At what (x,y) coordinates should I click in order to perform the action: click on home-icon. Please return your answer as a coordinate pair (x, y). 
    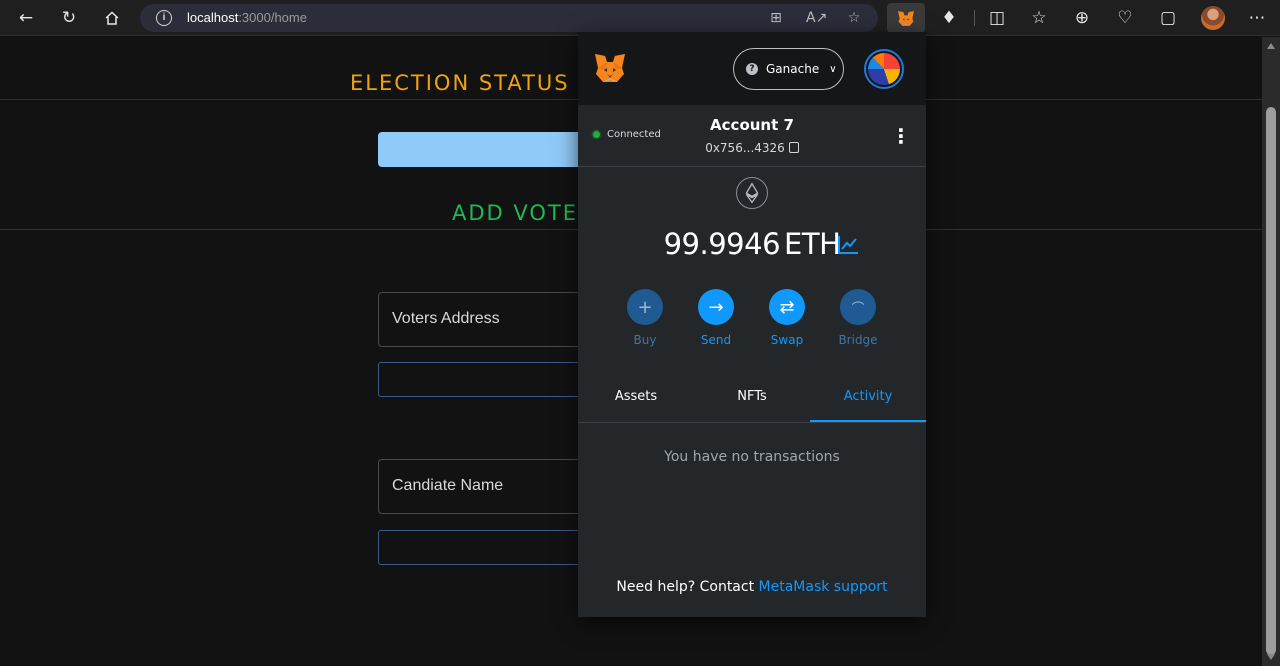
    Looking at the image, I should click on (112, 18).